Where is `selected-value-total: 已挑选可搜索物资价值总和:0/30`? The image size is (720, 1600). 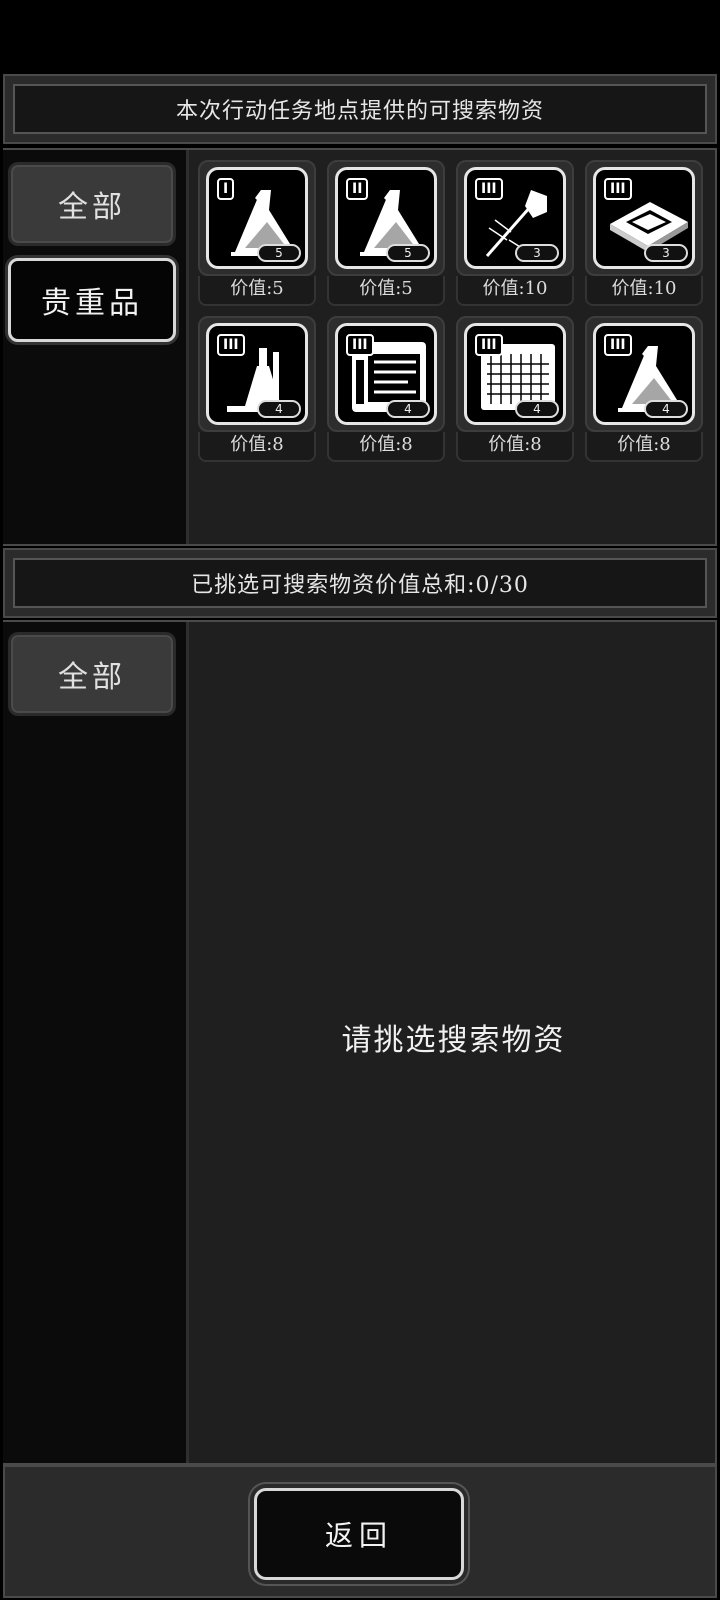 selected-value-total: 已挑选可搜索物资价值总和:0/30 is located at coordinates (360, 583).